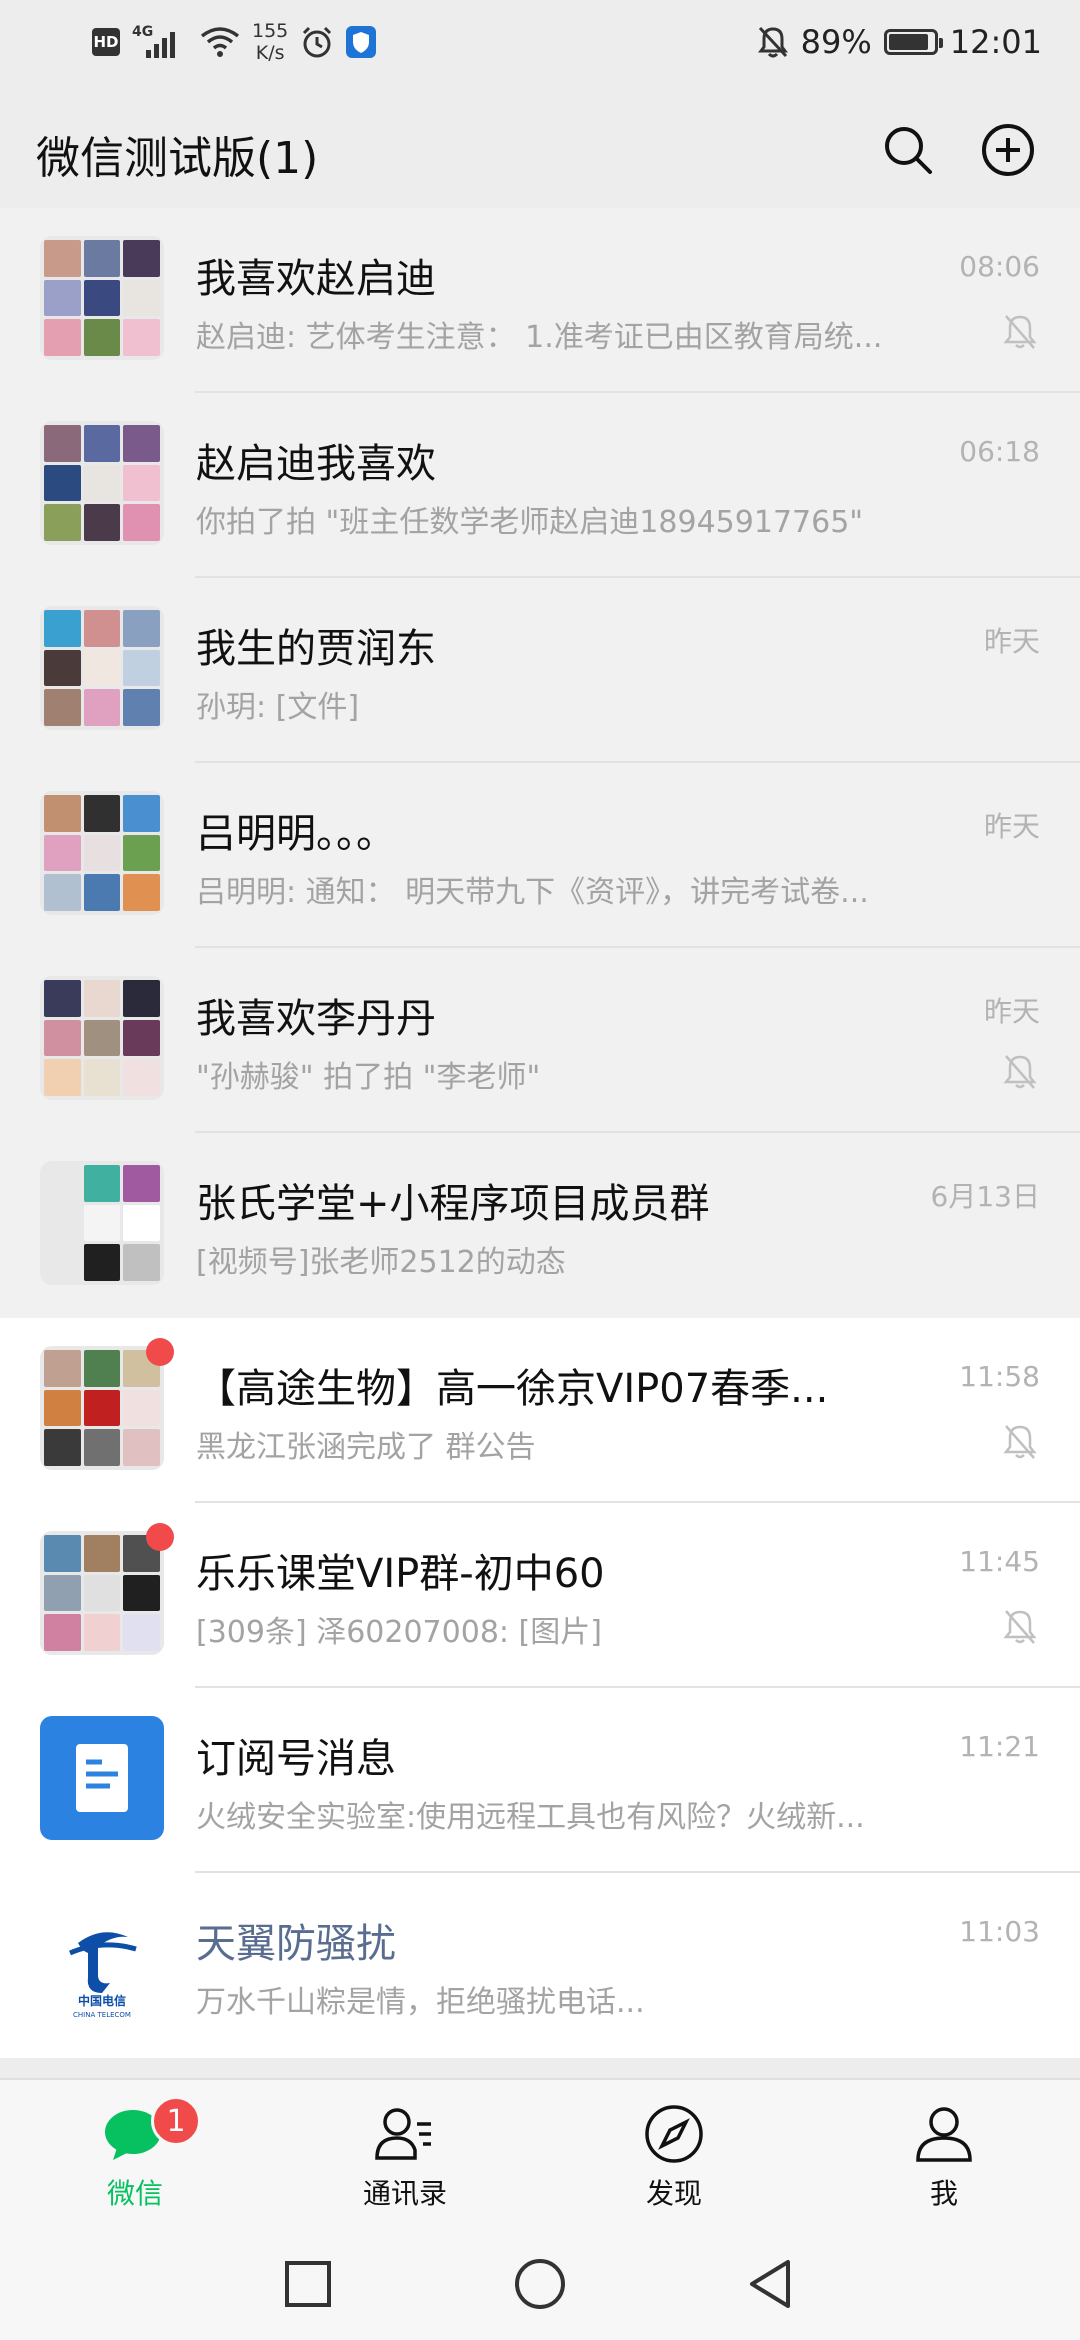  What do you see at coordinates (316, 279) in the screenshot?
I see `chat-name: 我喜欢赵启迪` at bounding box center [316, 279].